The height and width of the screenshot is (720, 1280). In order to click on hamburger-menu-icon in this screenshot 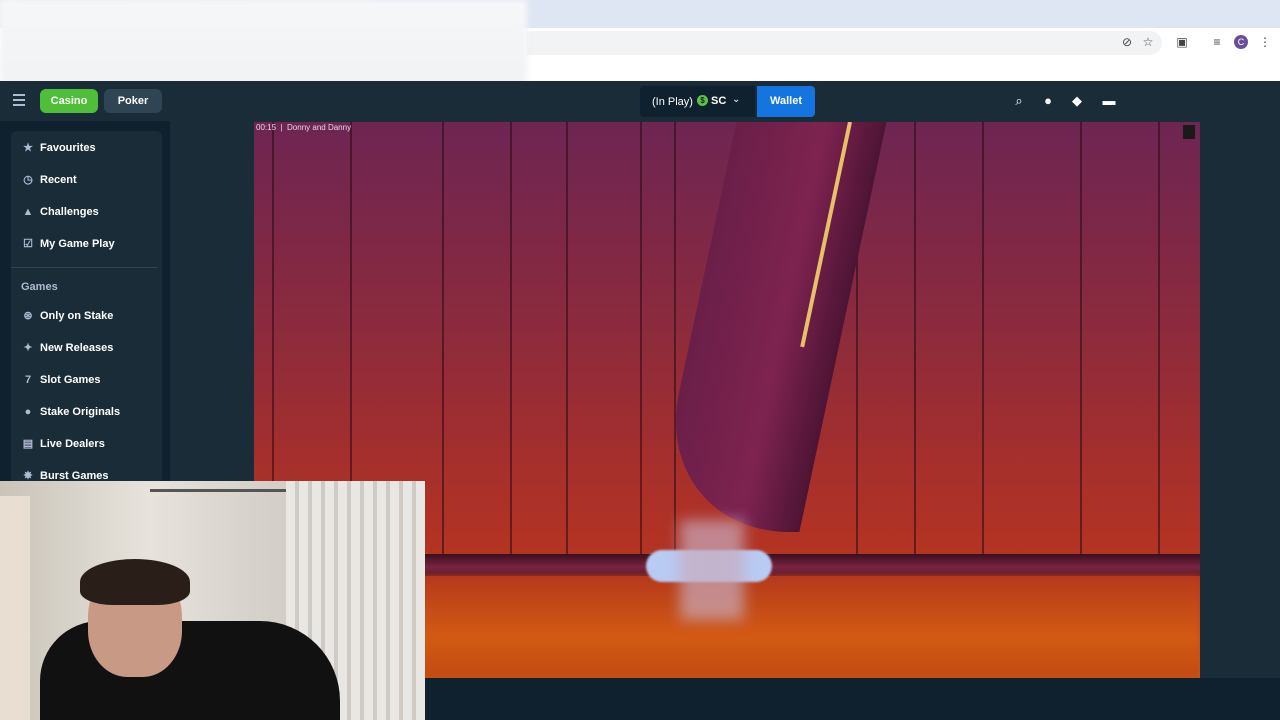, I will do `click(19, 100)`.